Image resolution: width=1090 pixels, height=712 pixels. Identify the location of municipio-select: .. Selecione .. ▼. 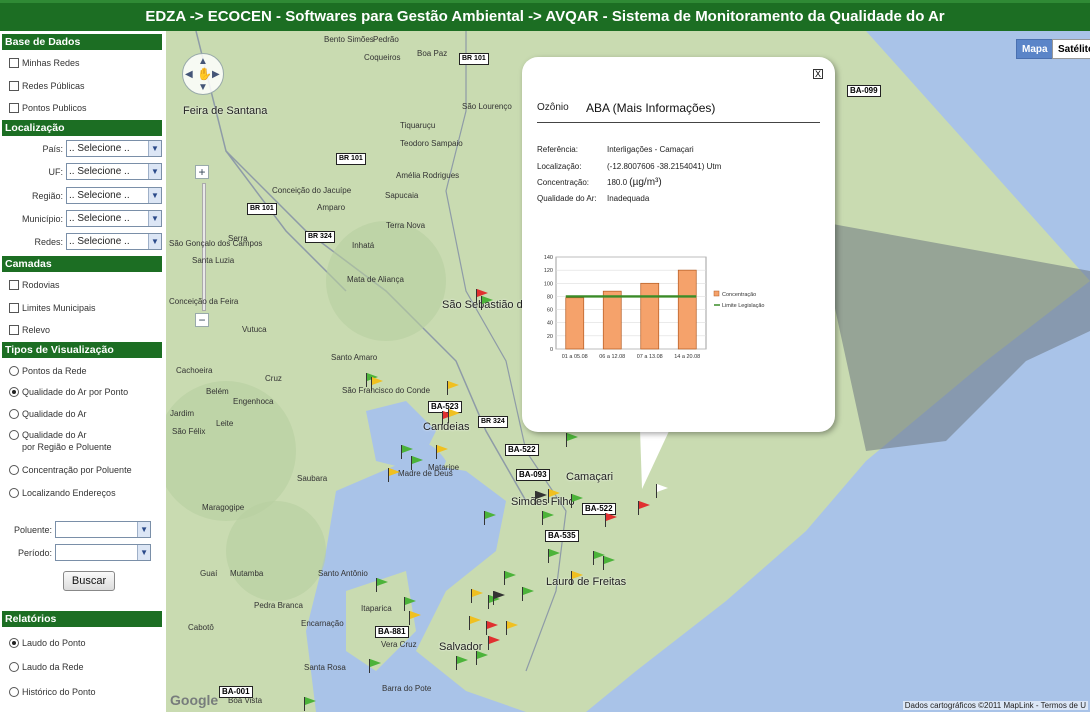
(114, 218).